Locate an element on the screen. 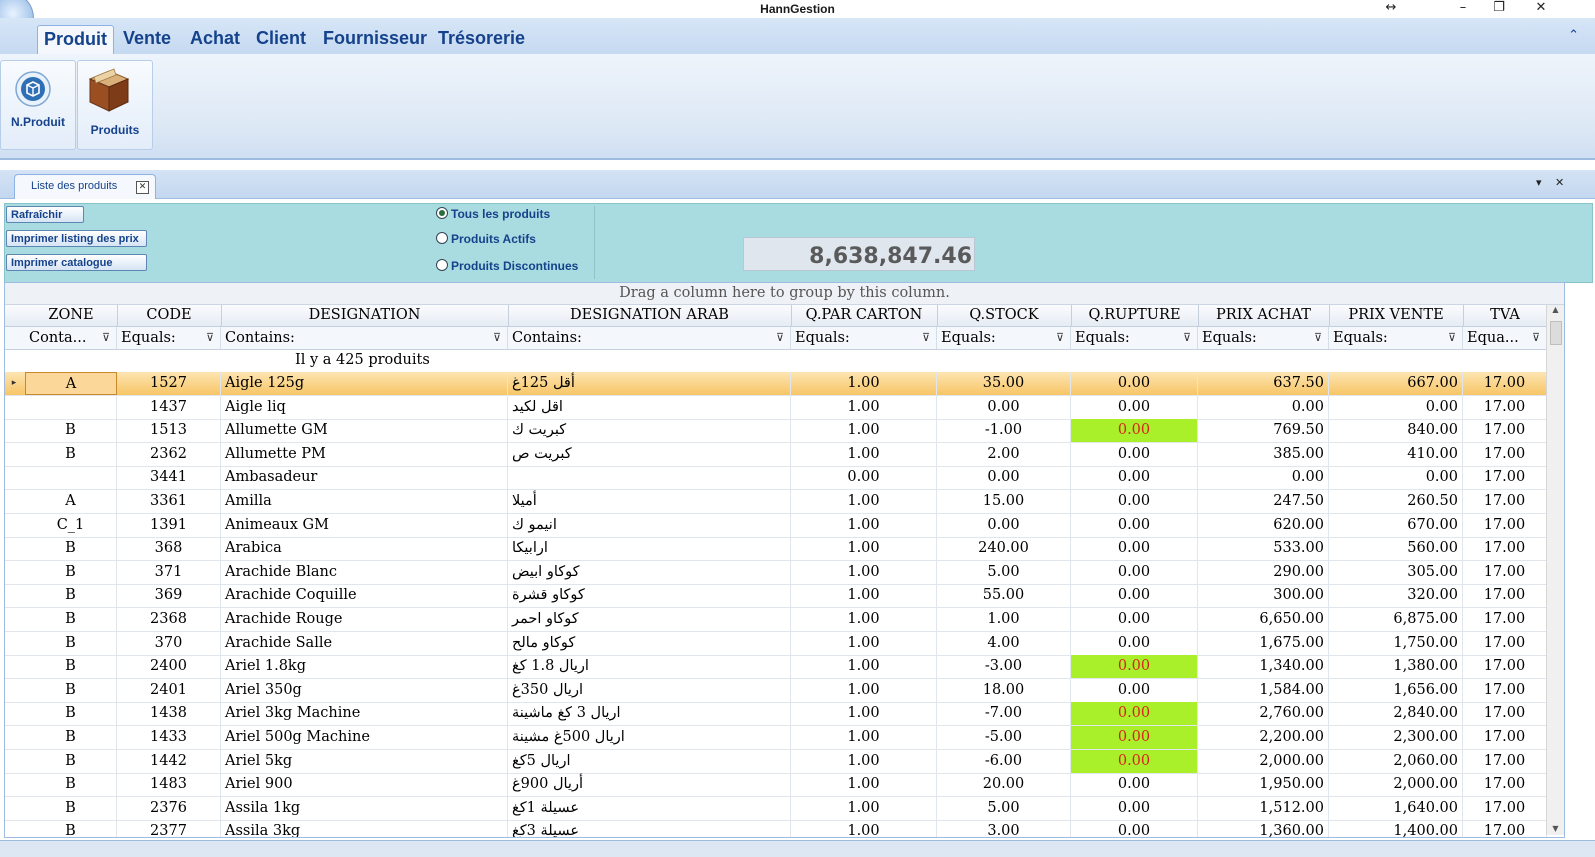  cell-qty-stock: 35.00 is located at coordinates (1004, 383).